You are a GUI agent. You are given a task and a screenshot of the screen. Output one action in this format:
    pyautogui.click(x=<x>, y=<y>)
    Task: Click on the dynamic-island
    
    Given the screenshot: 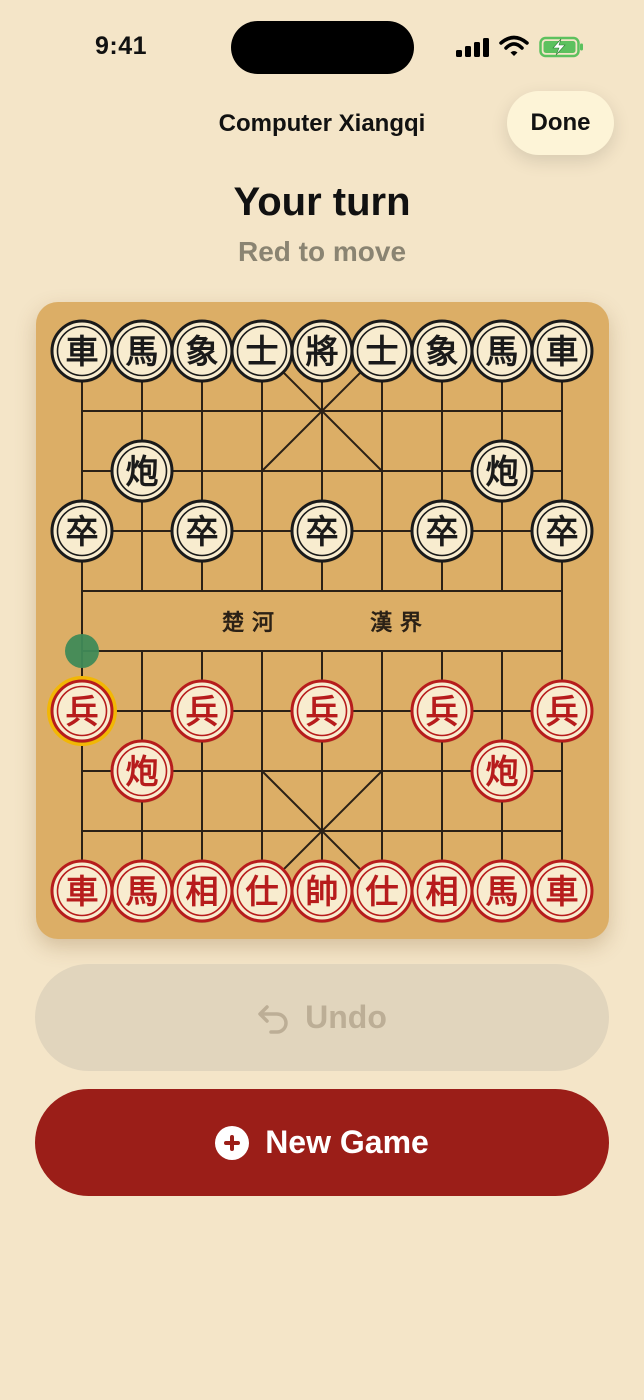 What is the action you would take?
    pyautogui.click(x=322, y=47)
    